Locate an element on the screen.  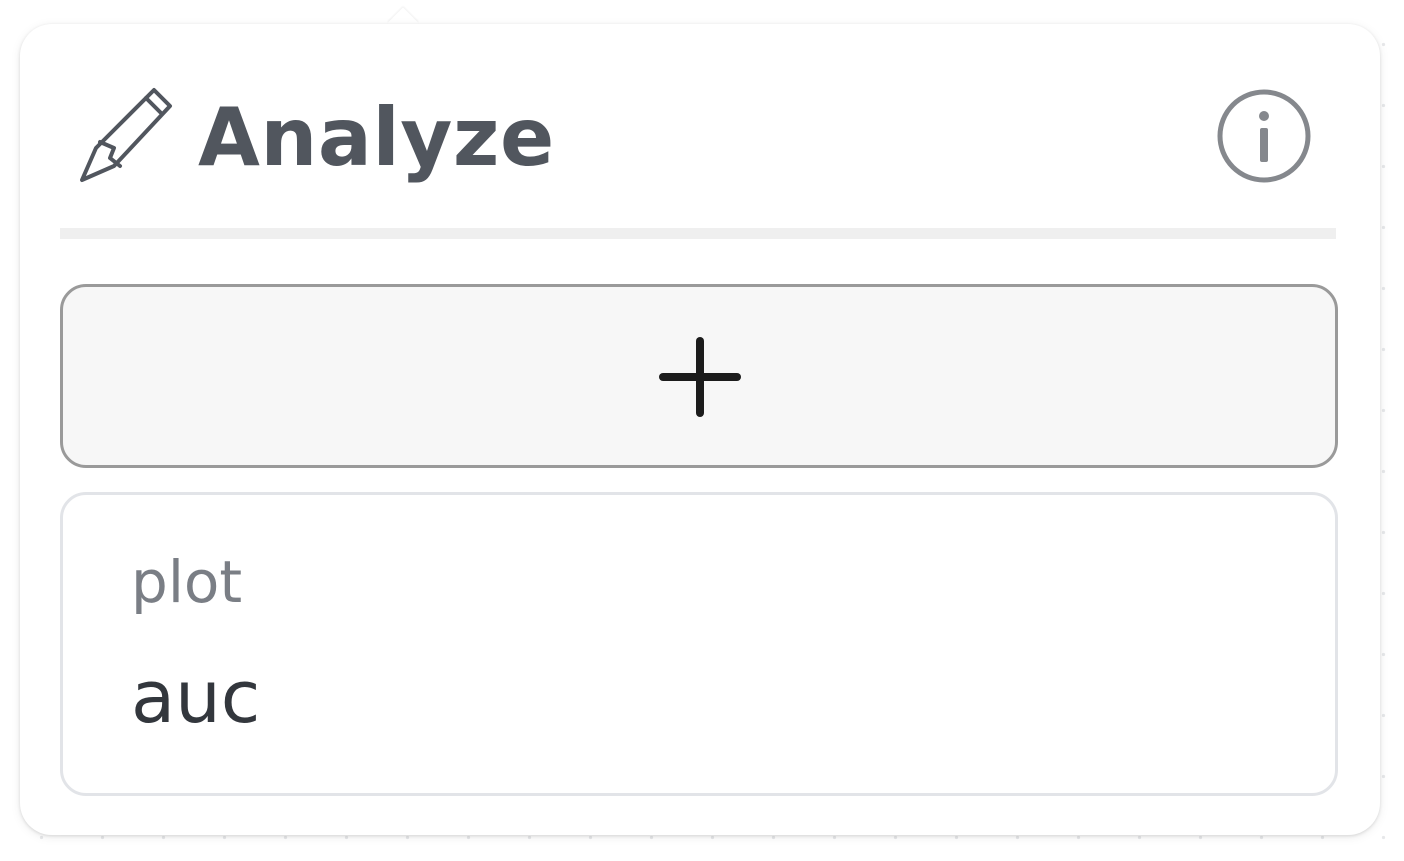
node-name: auc is located at coordinates (196, 697).